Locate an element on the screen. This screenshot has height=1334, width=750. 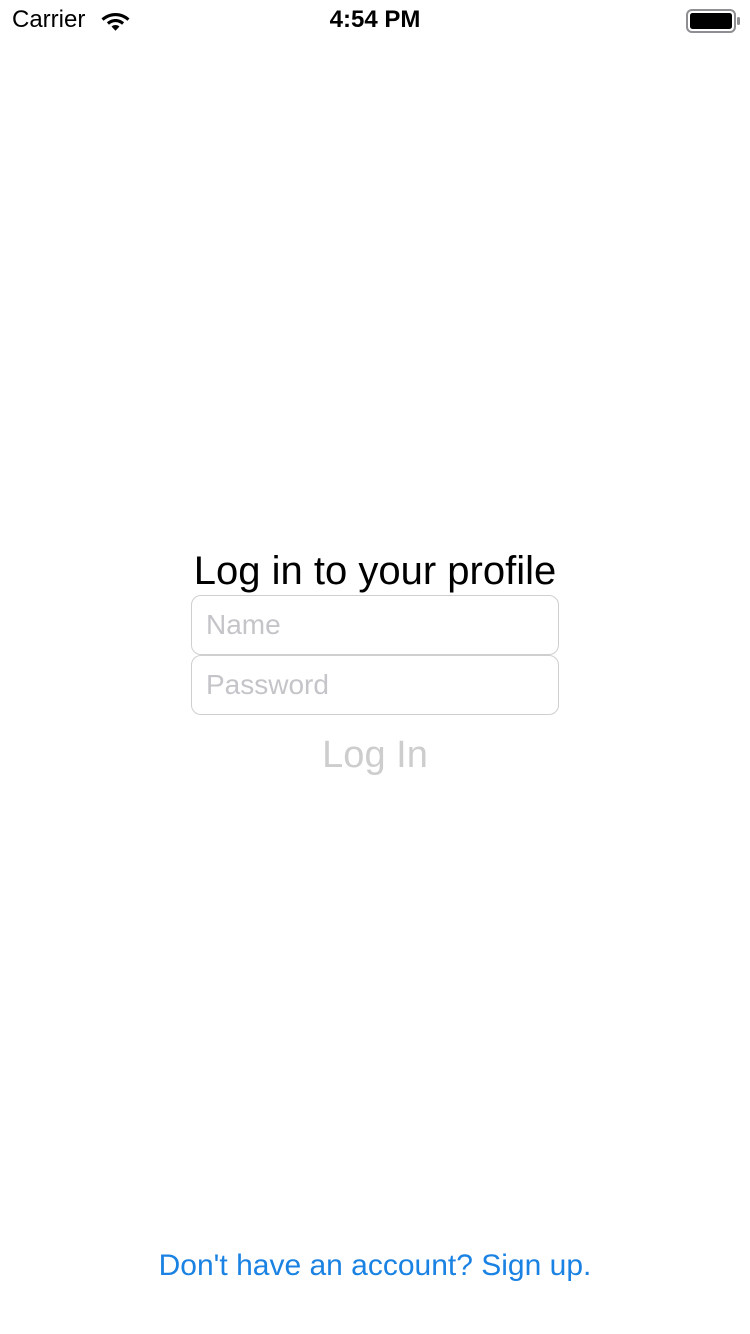
login-title: Log in to your profile is located at coordinates (375, 571).